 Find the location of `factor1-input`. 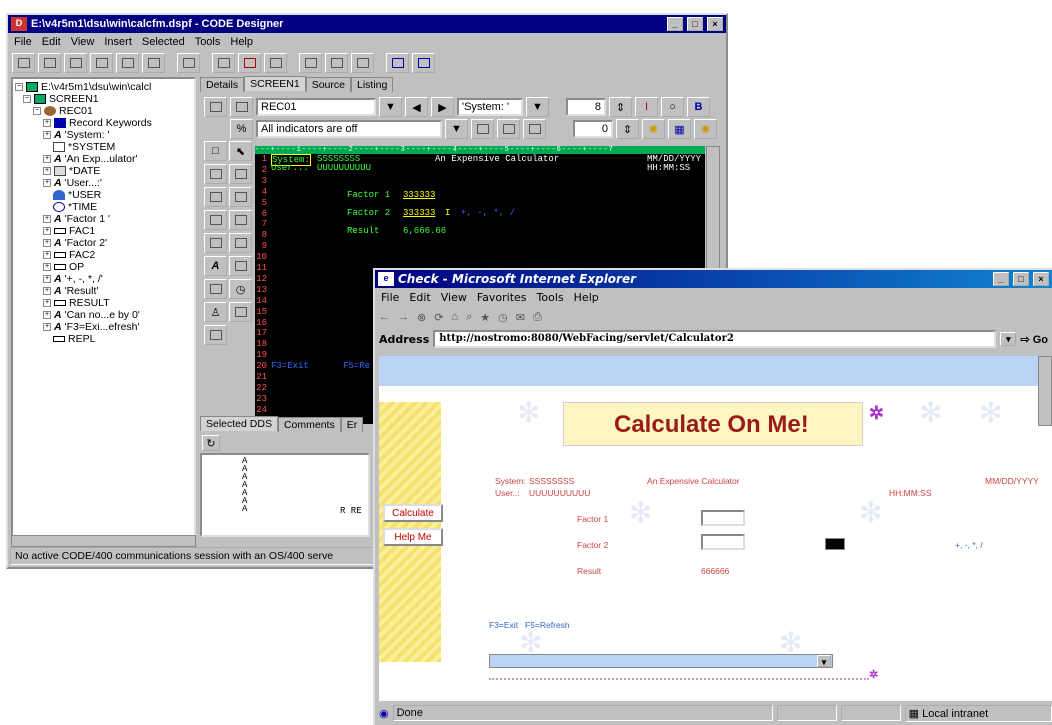

factor1-input is located at coordinates (723, 518).